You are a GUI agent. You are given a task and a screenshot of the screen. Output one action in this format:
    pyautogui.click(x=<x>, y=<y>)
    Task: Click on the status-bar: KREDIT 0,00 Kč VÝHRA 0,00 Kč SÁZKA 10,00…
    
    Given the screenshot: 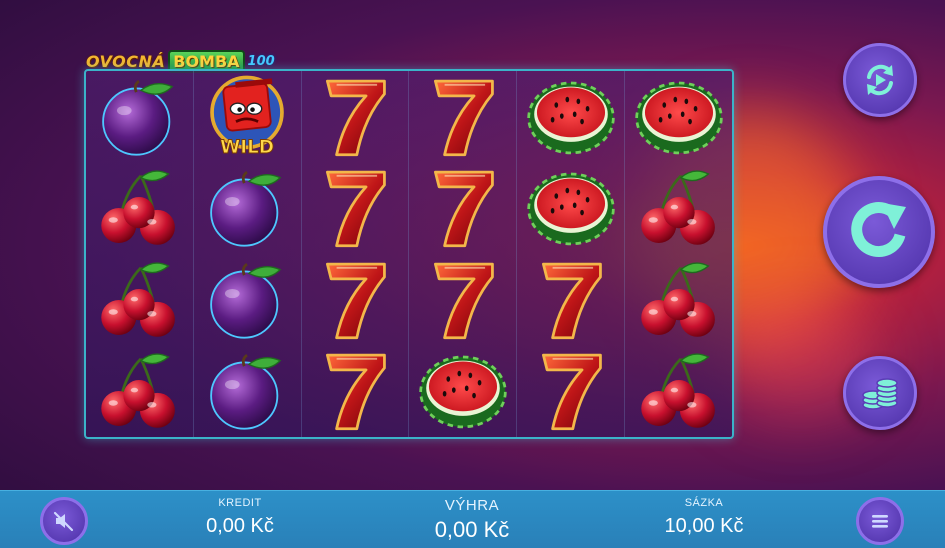 What is the action you would take?
    pyautogui.click(x=472, y=519)
    